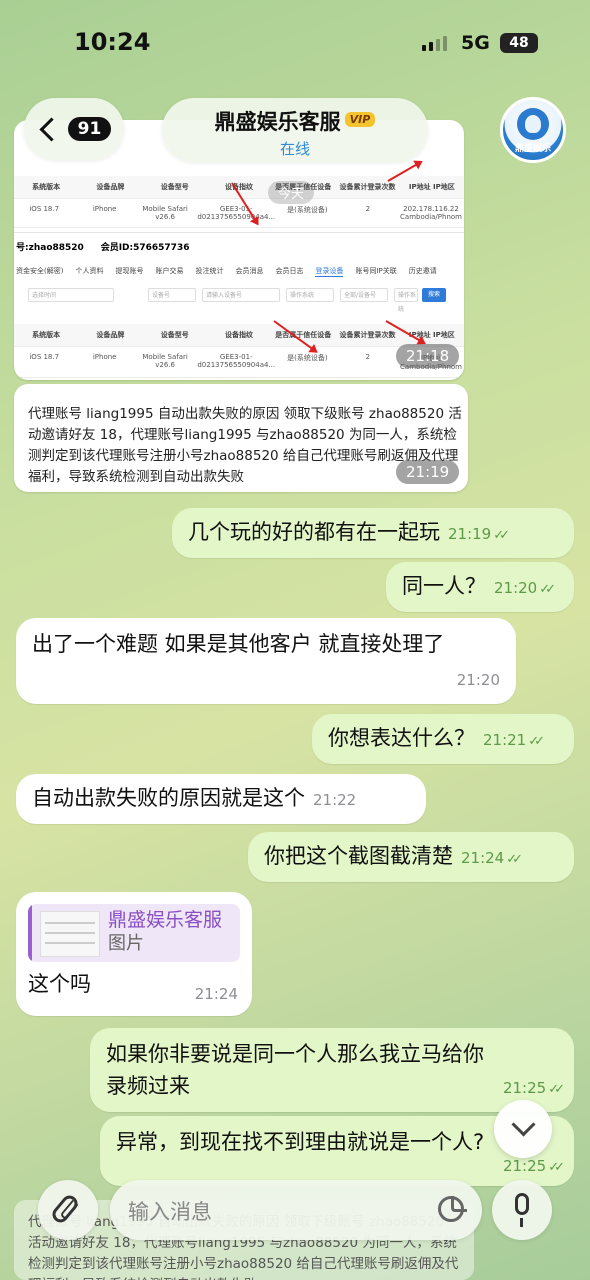 The height and width of the screenshot is (1280, 590). Describe the element at coordinates (238, 644) in the screenshot. I see `message-text: 出了一个难题 如果是其他客户 就直接处理了` at that location.